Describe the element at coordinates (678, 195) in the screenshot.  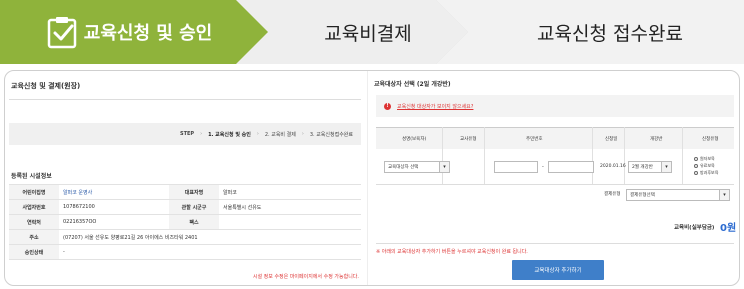
I see `payment-type-select: 결제유형선택 ▾` at that location.